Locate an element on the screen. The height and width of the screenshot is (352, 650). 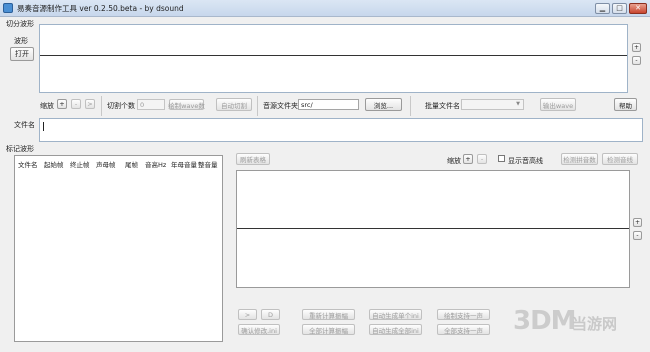
top-zoom-right-button: > is located at coordinates (90, 104).